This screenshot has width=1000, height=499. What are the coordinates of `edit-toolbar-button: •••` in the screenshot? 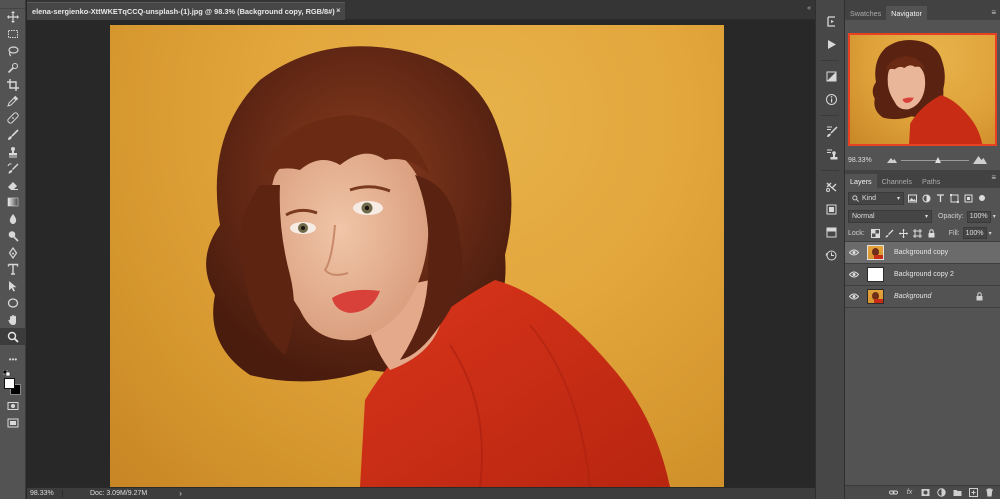 It's located at (13, 359).